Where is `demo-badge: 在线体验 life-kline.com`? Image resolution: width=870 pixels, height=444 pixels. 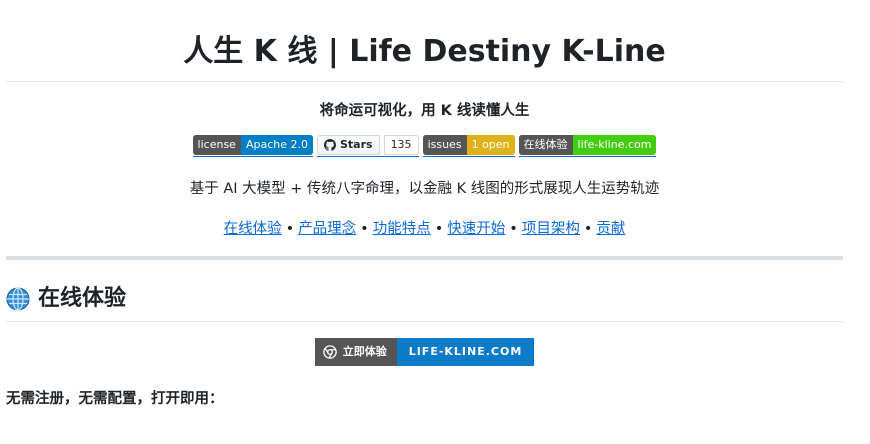 demo-badge: 在线体验 life-kline.com is located at coordinates (587, 146).